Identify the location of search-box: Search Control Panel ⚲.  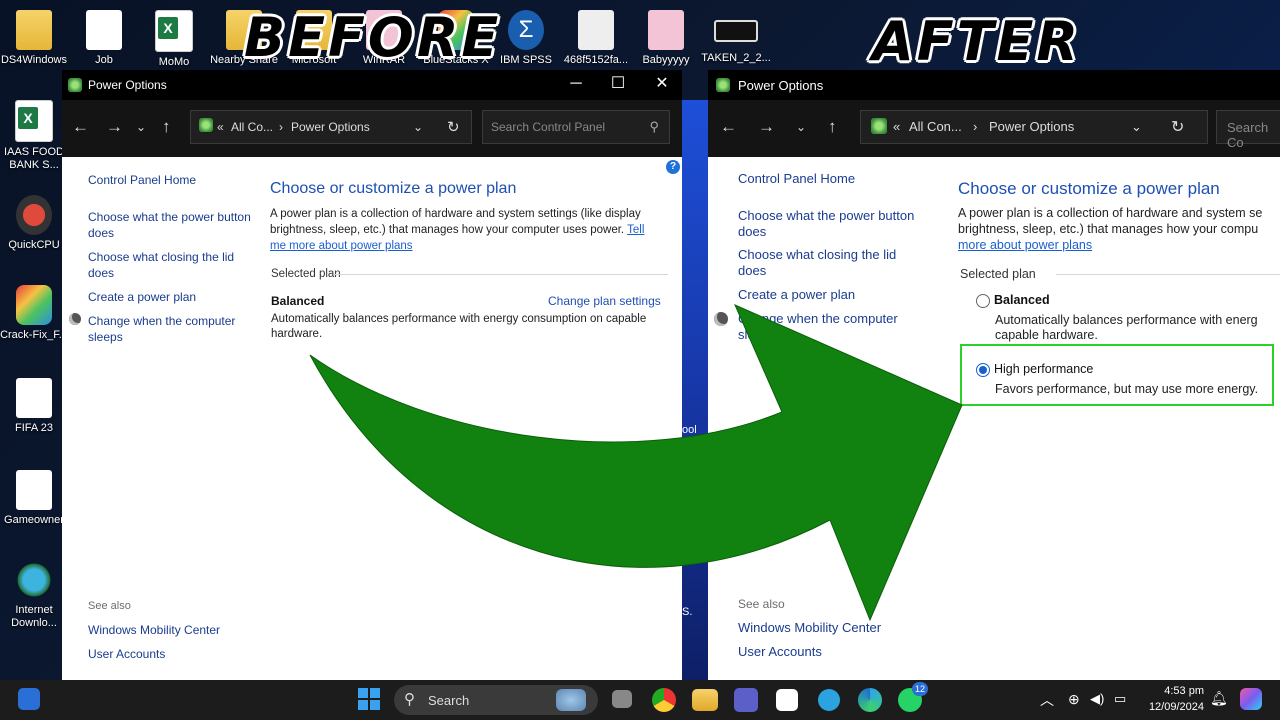
(576, 127).